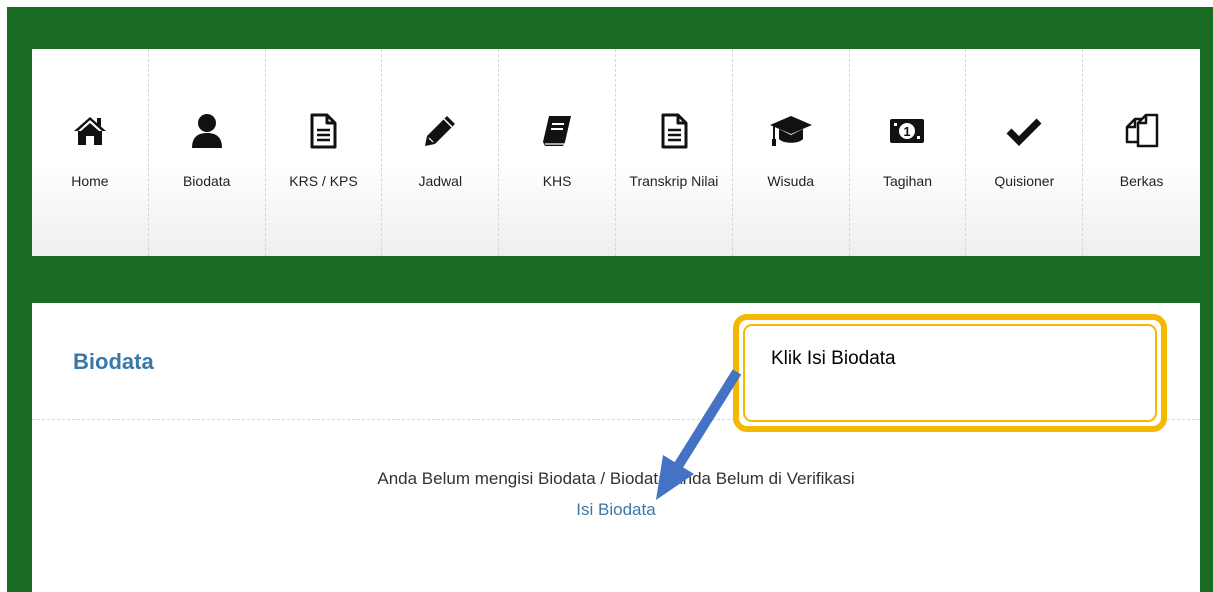 Image resolution: width=1213 pixels, height=592 pixels. What do you see at coordinates (833, 358) in the screenshot?
I see `callout-text: Klik Isi Biodata` at bounding box center [833, 358].